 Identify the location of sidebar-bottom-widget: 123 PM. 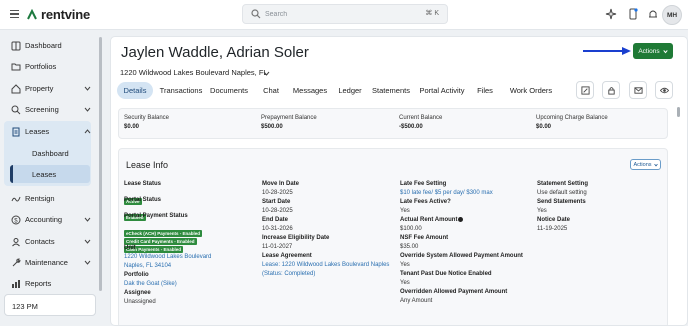
(50, 305).